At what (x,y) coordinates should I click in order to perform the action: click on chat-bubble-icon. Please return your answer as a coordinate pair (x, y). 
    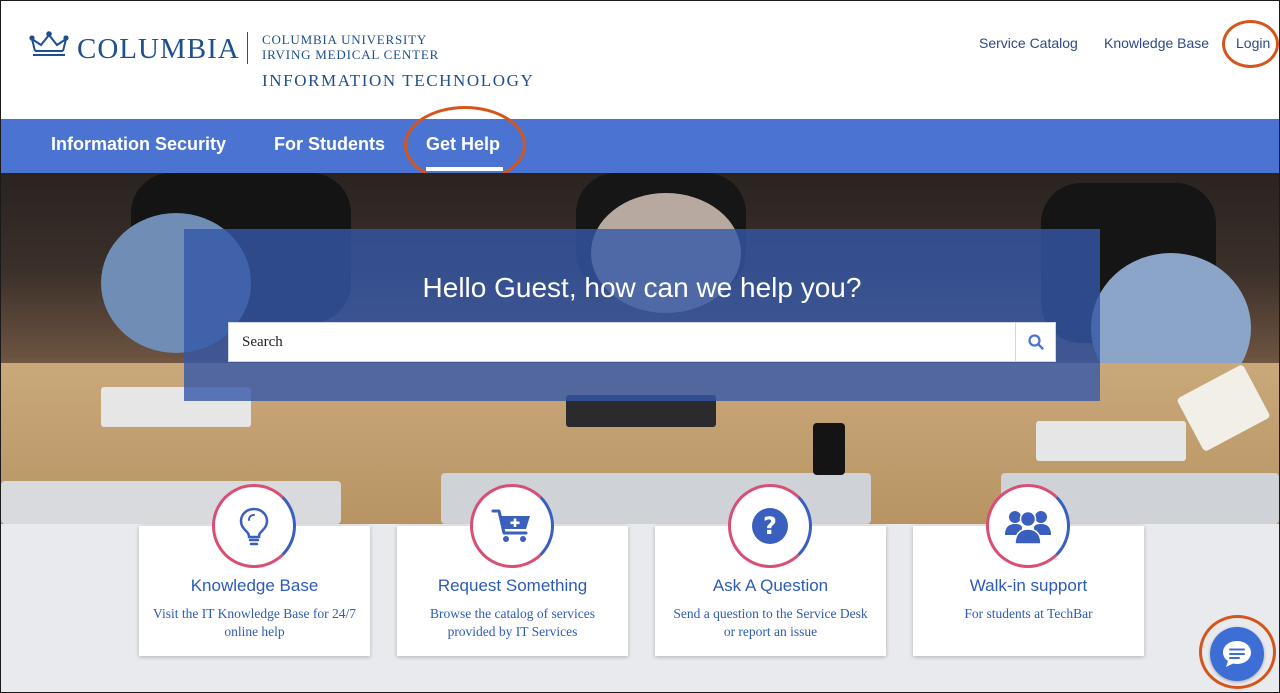
    Looking at the image, I should click on (1237, 654).